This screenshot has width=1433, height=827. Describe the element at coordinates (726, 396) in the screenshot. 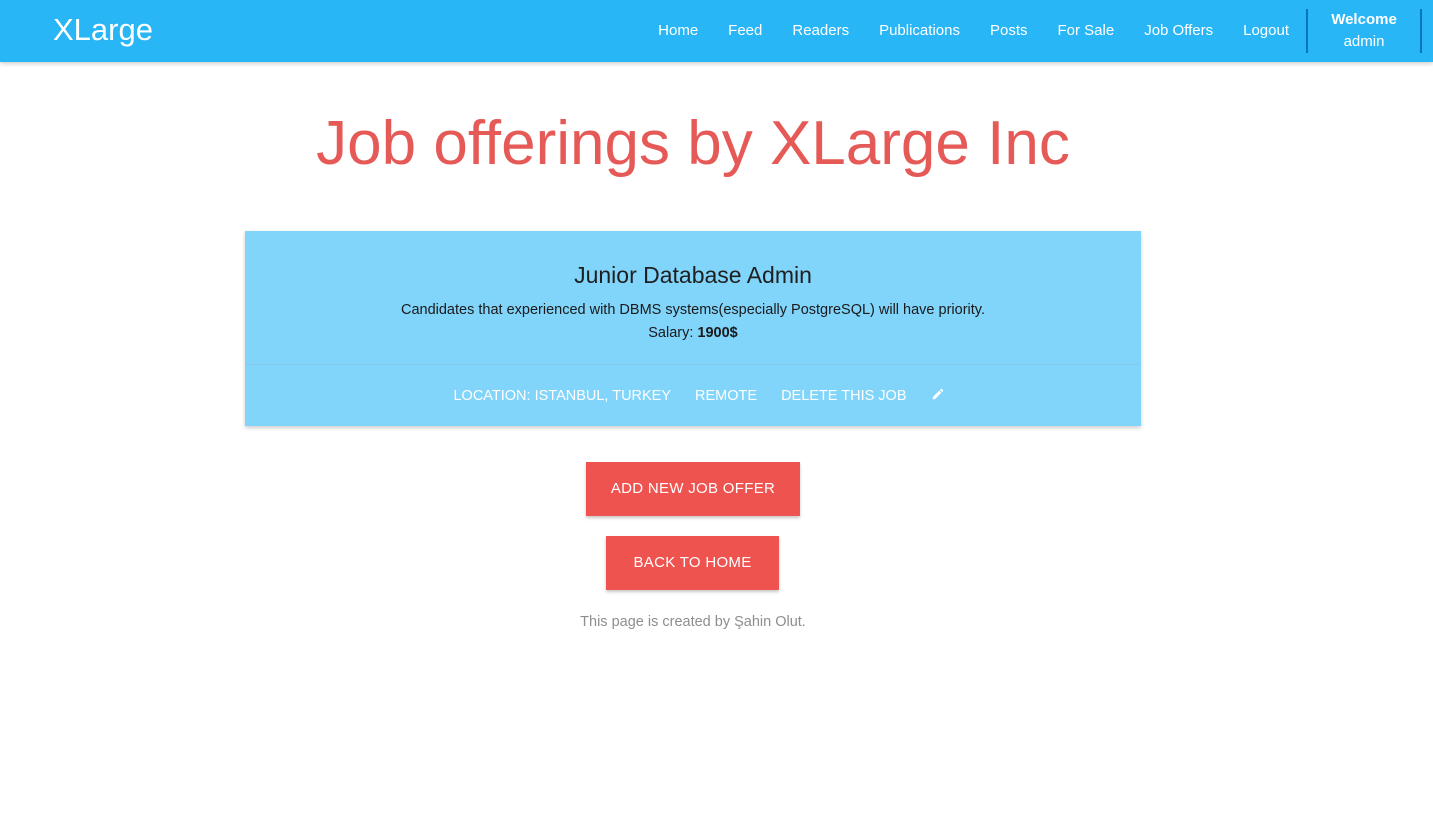

I see `job-remote-link: Remote` at that location.